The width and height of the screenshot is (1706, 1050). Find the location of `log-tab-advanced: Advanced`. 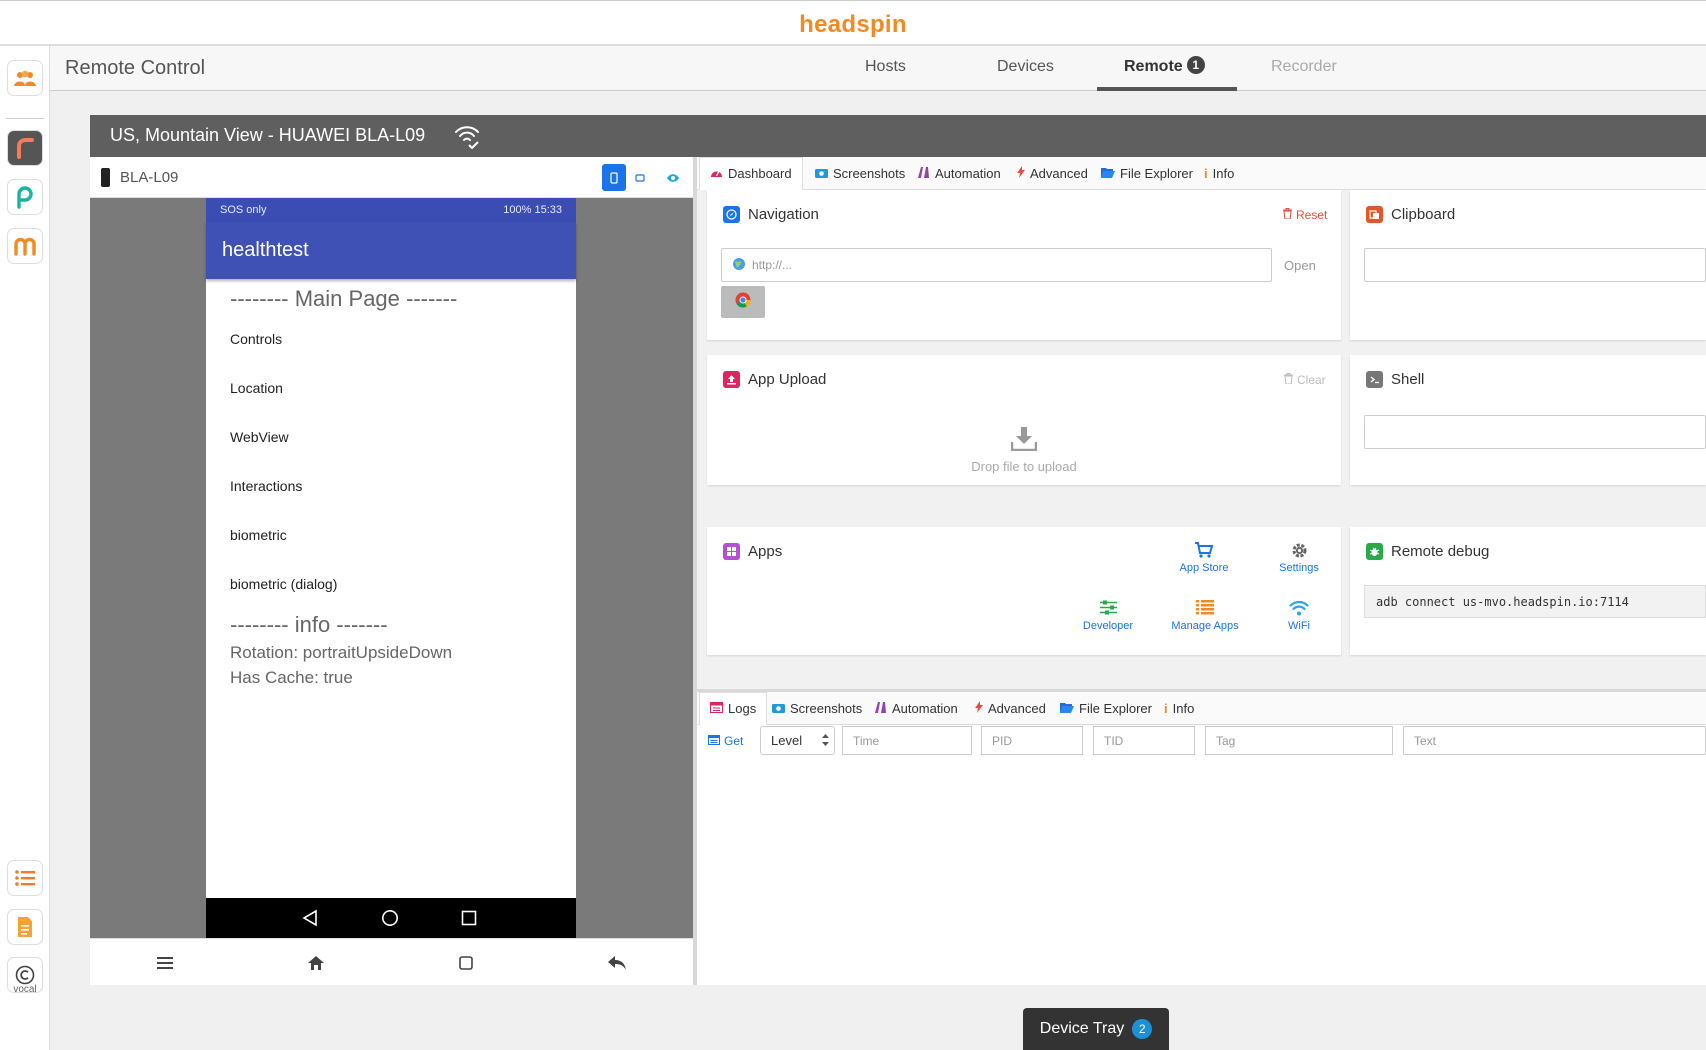

log-tab-advanced: Advanced is located at coordinates (1010, 708).